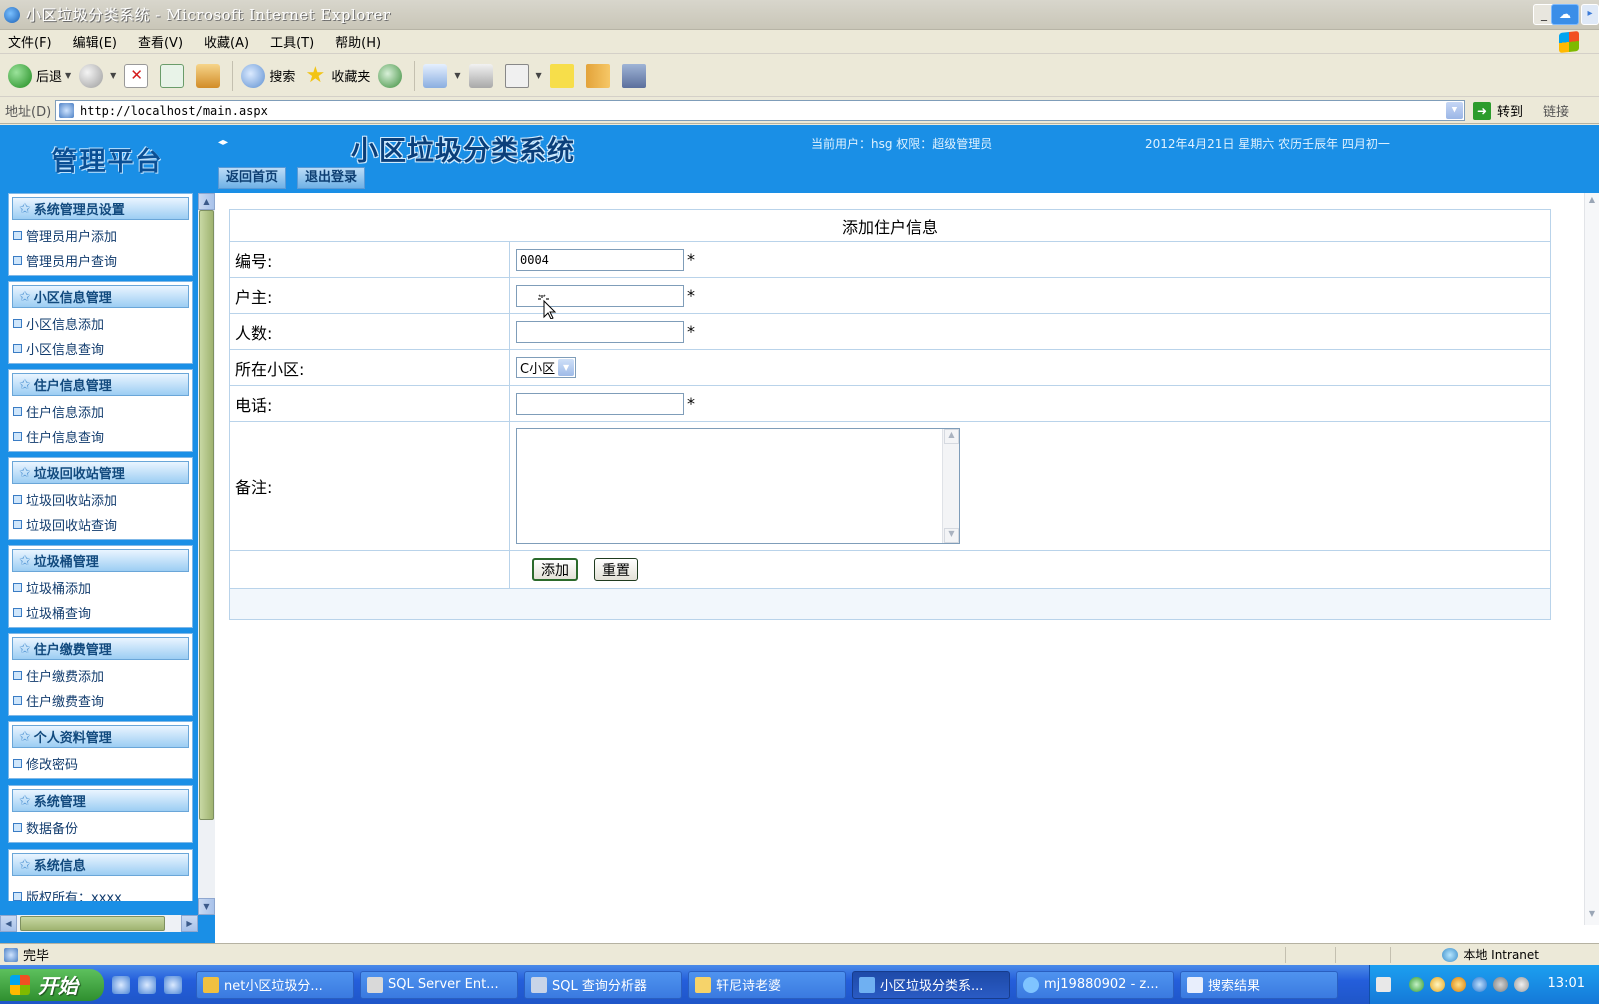 This screenshot has width=1599, height=1004. Describe the element at coordinates (599, 75) in the screenshot. I see `research-button` at that location.